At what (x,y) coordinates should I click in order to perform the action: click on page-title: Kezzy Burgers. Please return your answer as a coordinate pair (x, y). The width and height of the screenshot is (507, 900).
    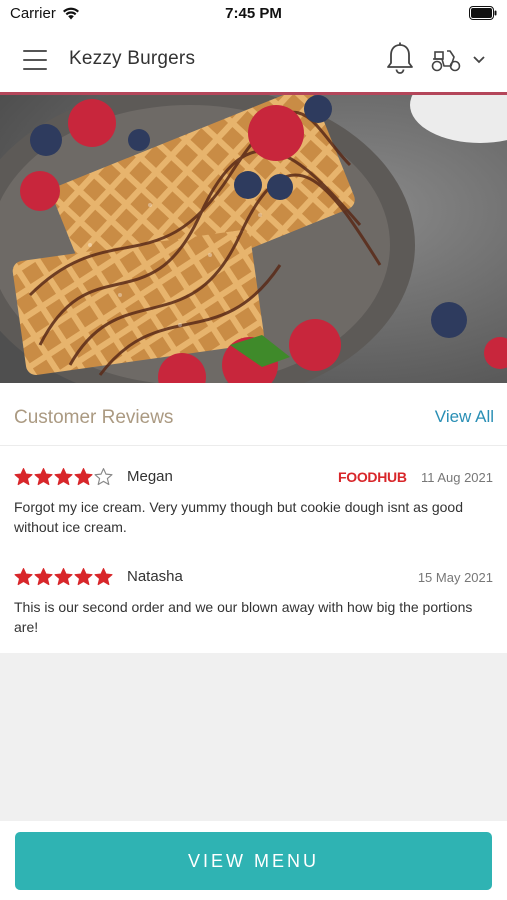
    Looking at the image, I should click on (132, 58).